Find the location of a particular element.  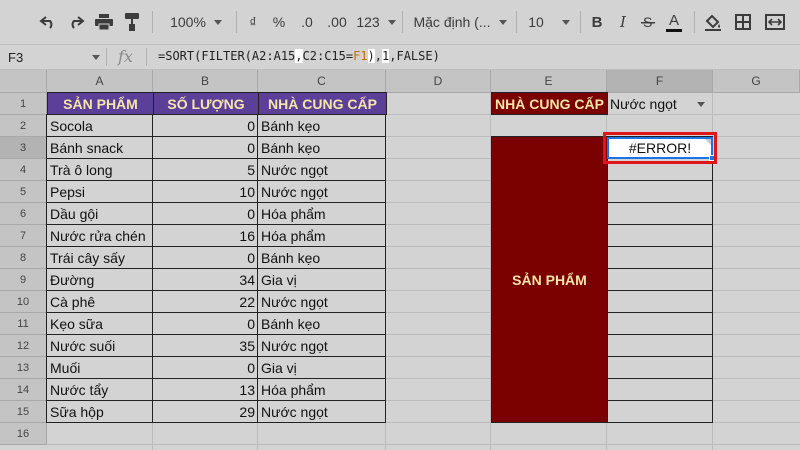

product-name-cell: Socola is located at coordinates (100, 126).